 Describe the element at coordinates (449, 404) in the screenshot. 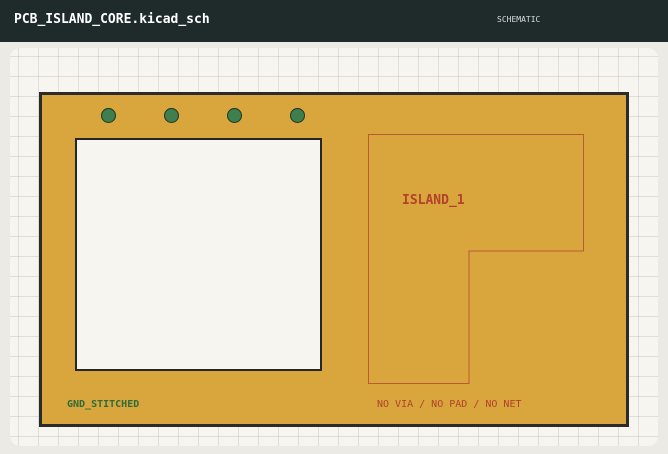

I see `keepout-rule-label: NO VIA / NO PAD / NO NET` at that location.